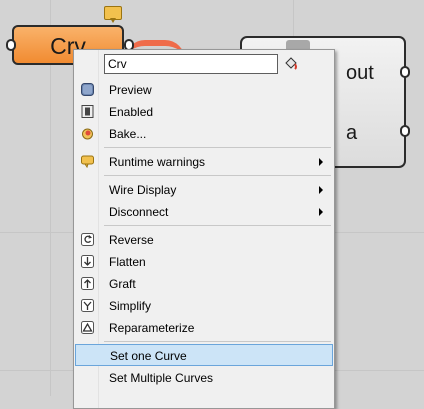 The image size is (424, 409). Describe the element at coordinates (204, 306) in the screenshot. I see `menu-item-simplify: Simplify` at that location.